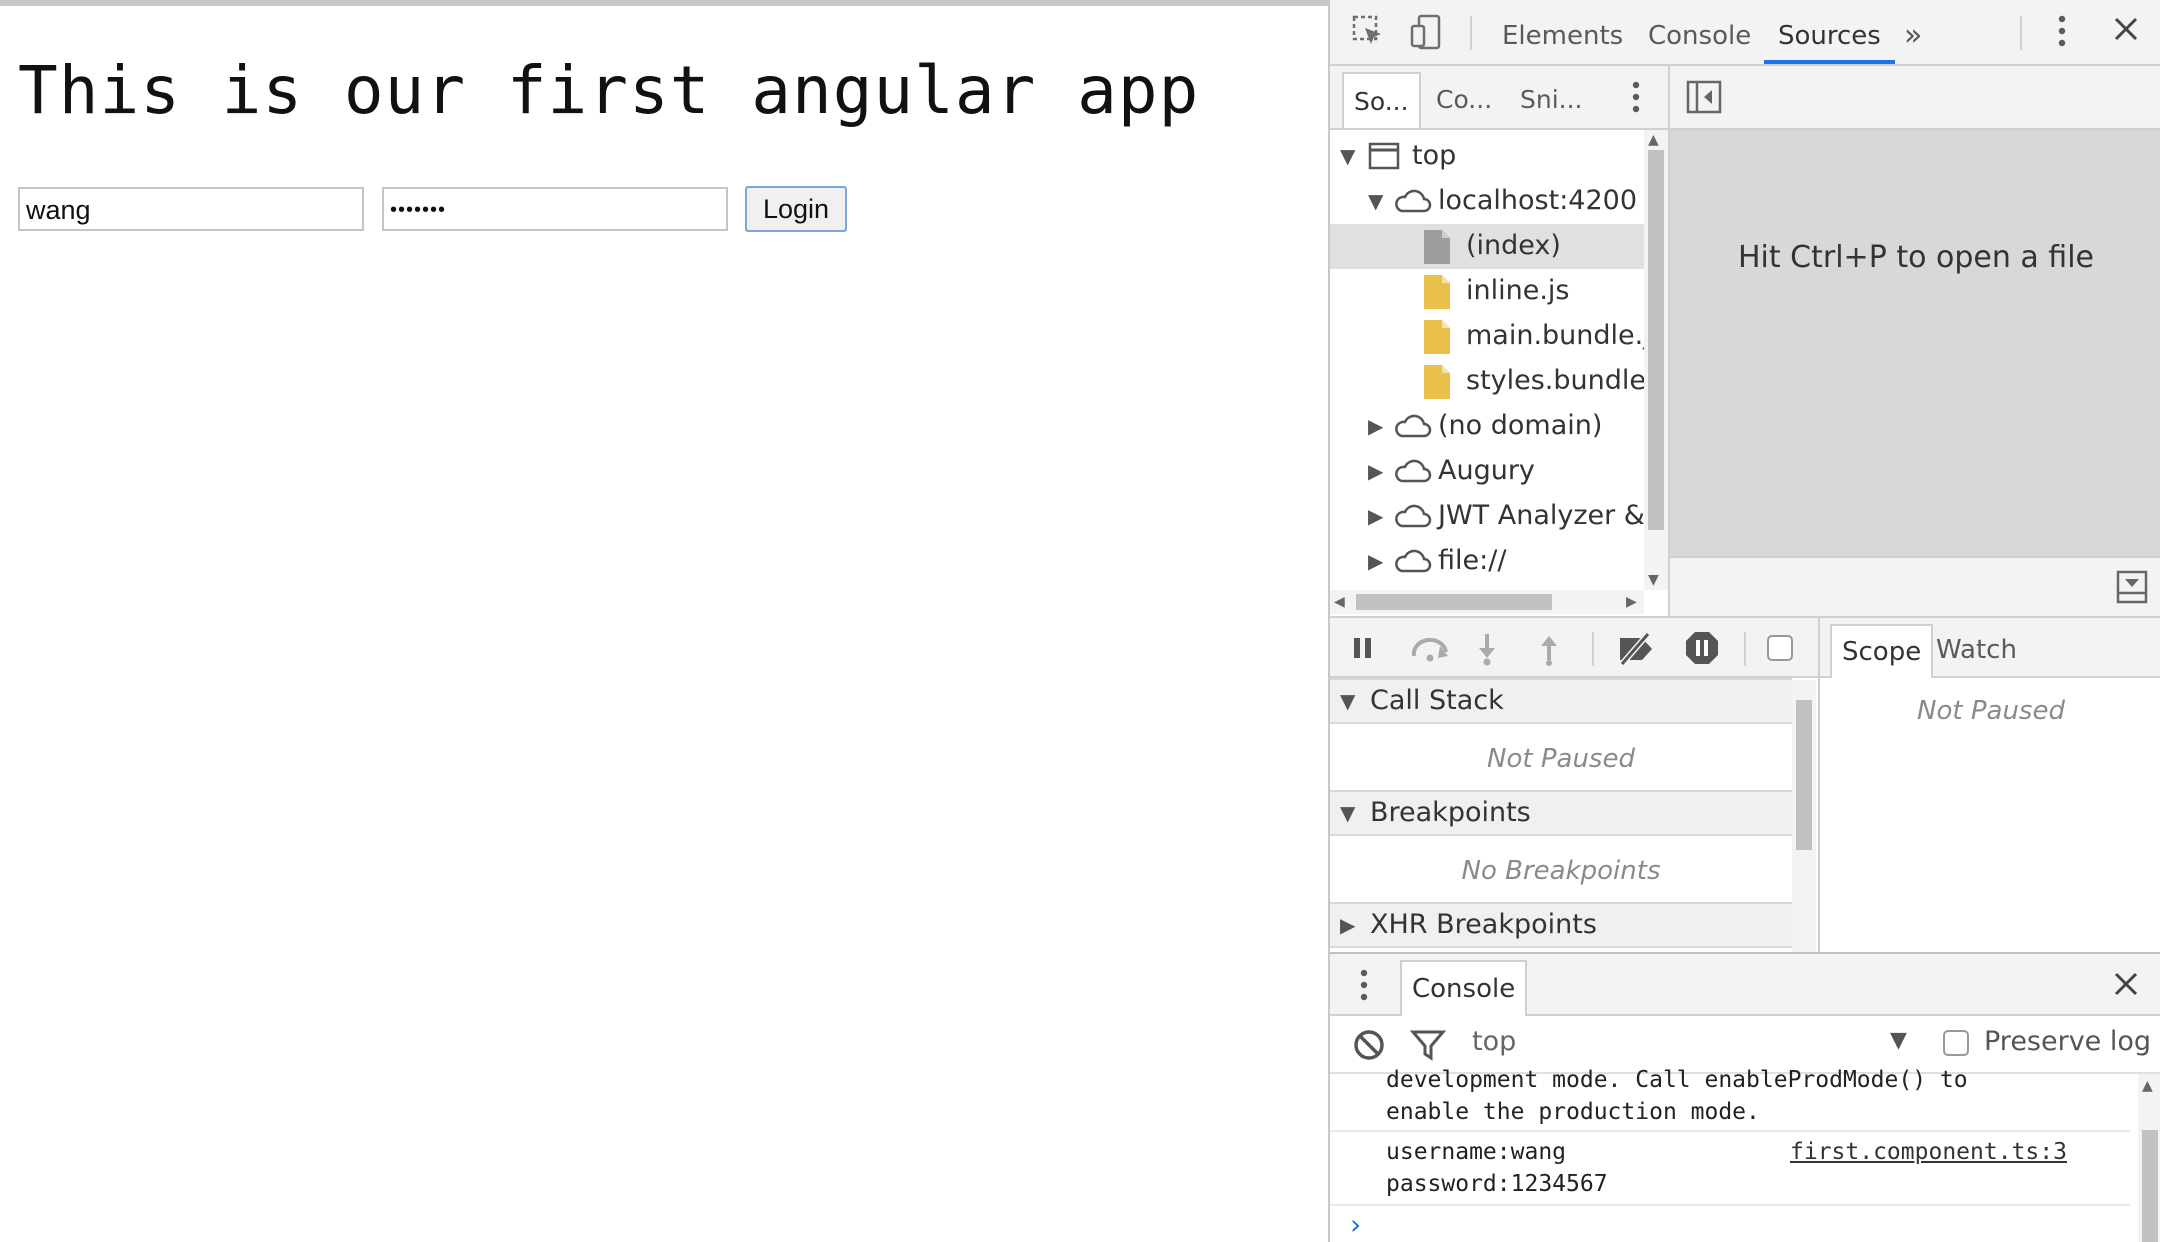  I want to click on tree-label: Augury, so click(1486, 470).